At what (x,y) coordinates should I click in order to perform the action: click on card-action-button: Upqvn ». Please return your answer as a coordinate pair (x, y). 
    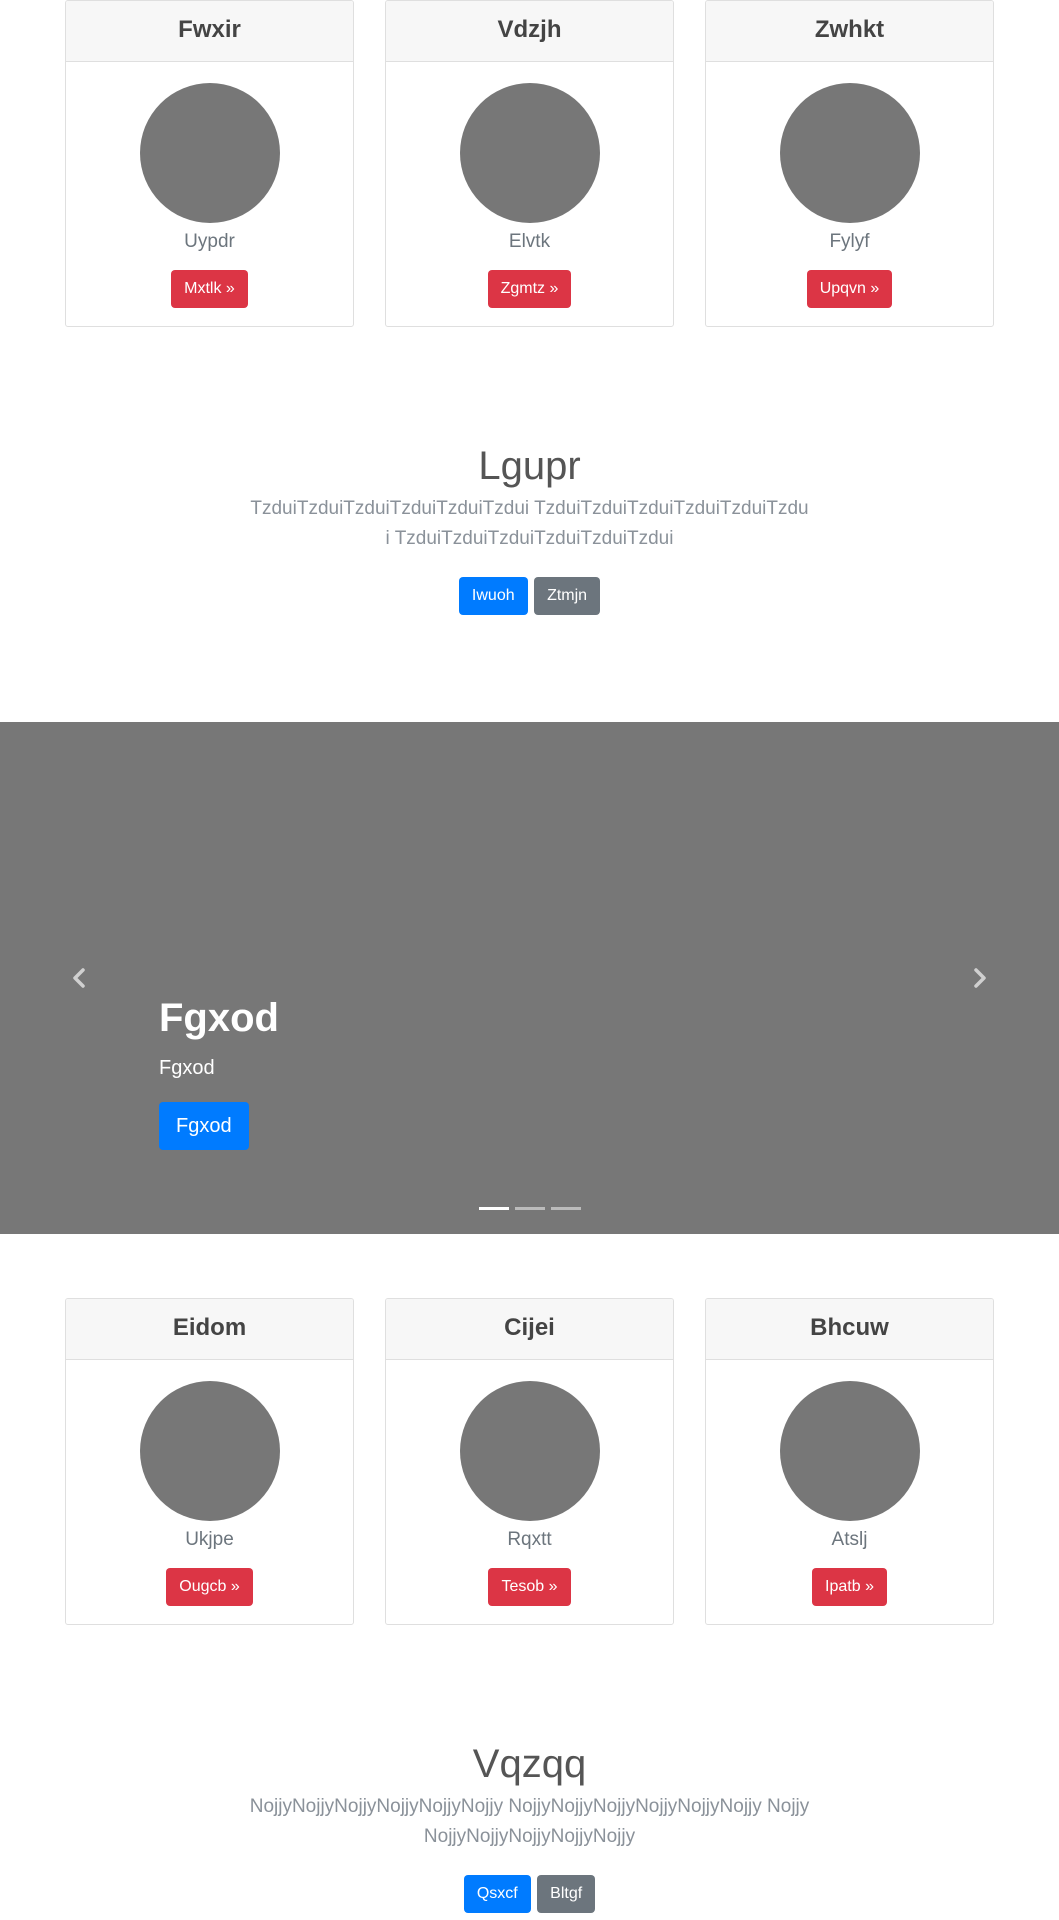
    Looking at the image, I should click on (849, 289).